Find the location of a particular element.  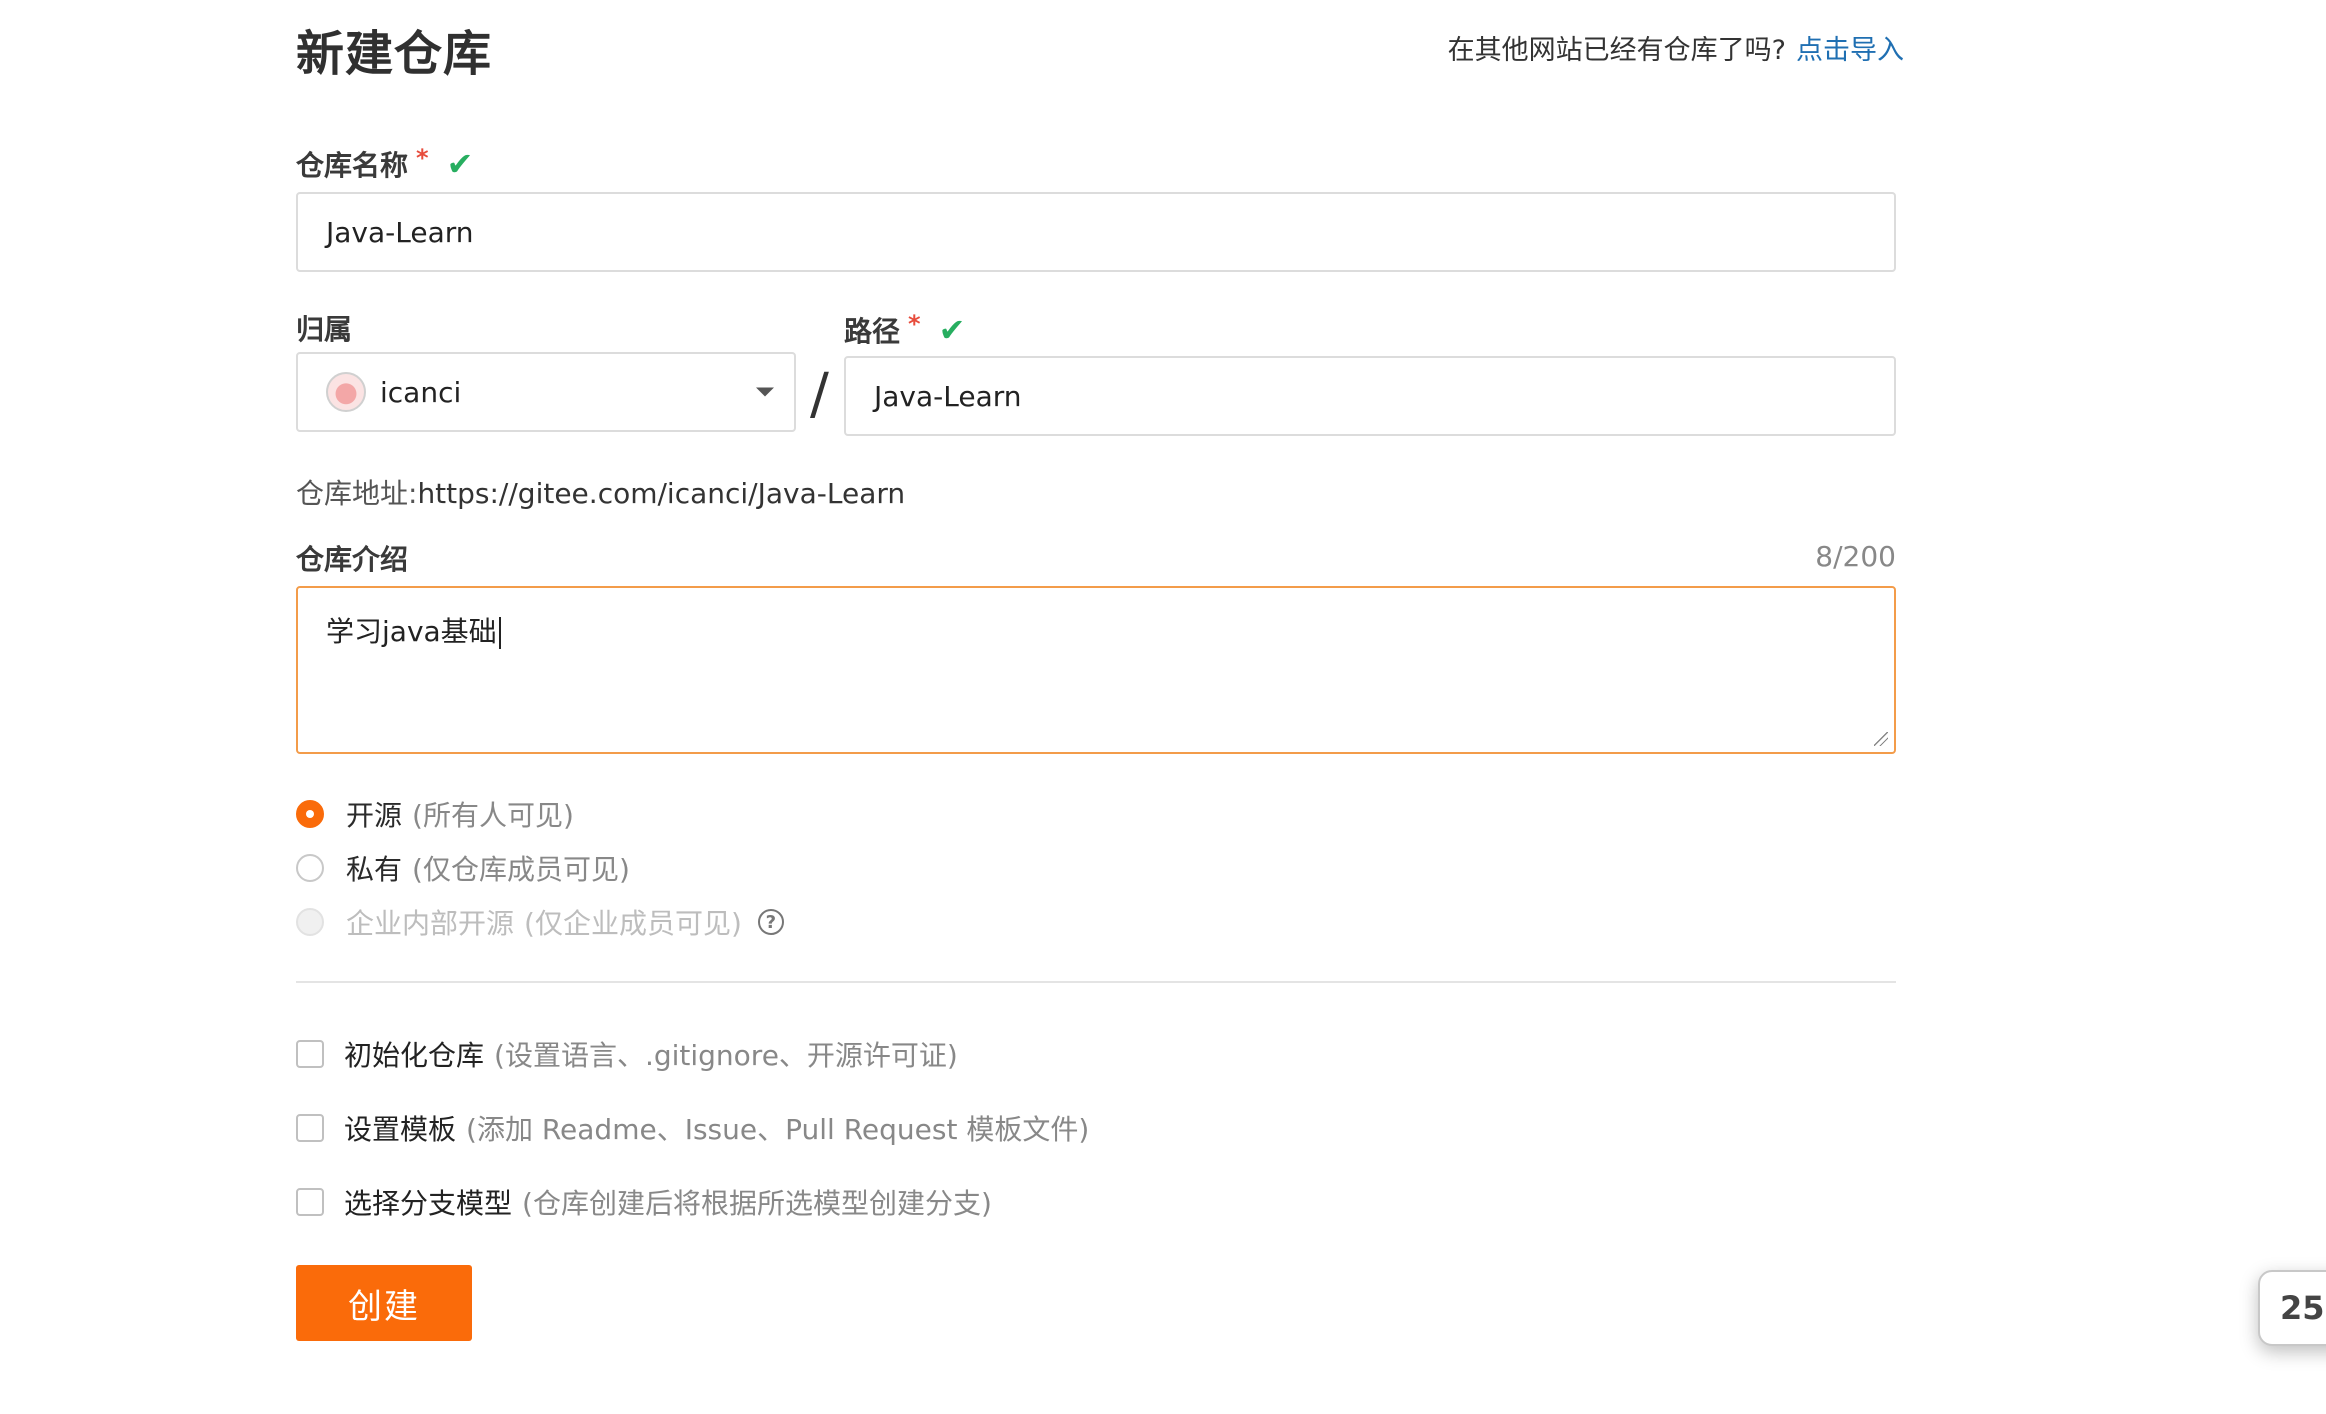

repo-address: 仓库地址:https://gitee.com/icanci/Java-Learn is located at coordinates (600, 492).